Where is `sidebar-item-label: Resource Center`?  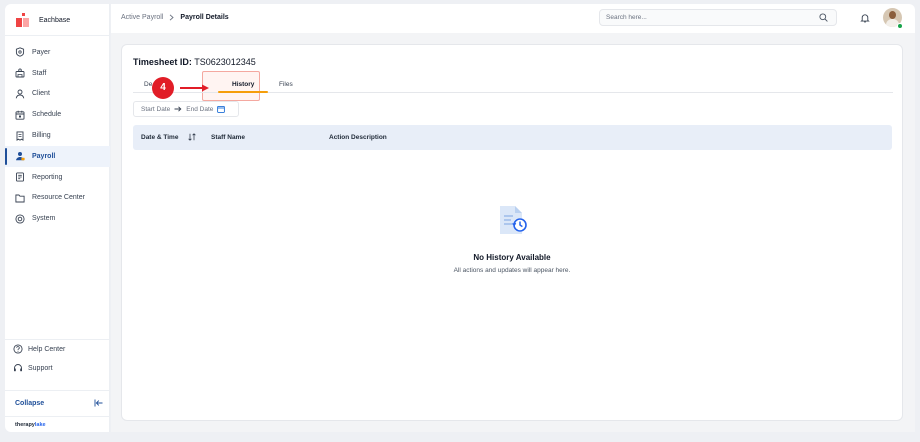 sidebar-item-label: Resource Center is located at coordinates (58, 198).